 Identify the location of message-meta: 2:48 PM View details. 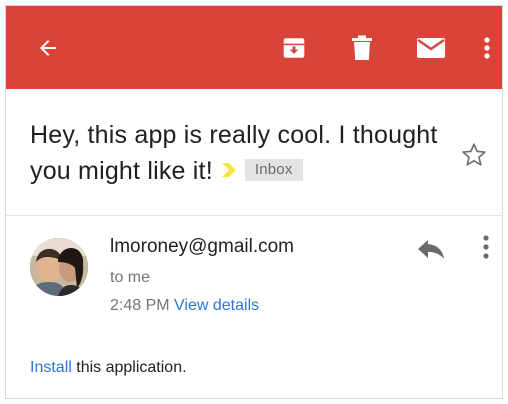
(184, 306).